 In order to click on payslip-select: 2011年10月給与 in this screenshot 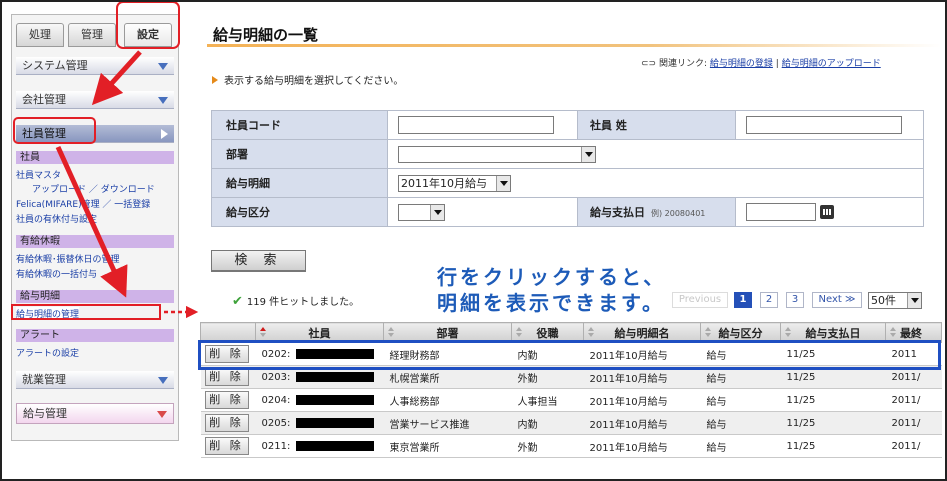, I will do `click(454, 183)`.